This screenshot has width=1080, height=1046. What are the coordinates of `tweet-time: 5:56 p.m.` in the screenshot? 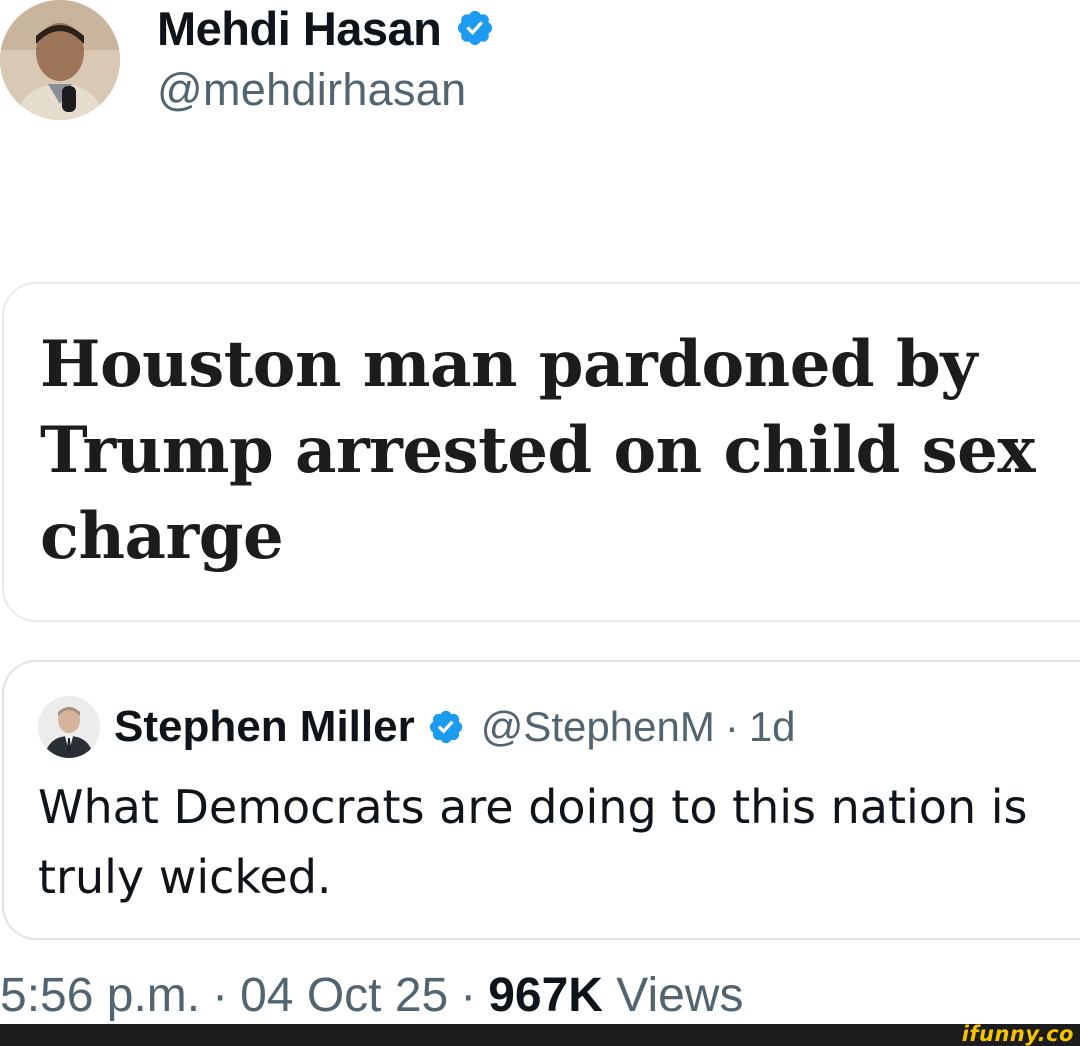 It's located at (100, 995).